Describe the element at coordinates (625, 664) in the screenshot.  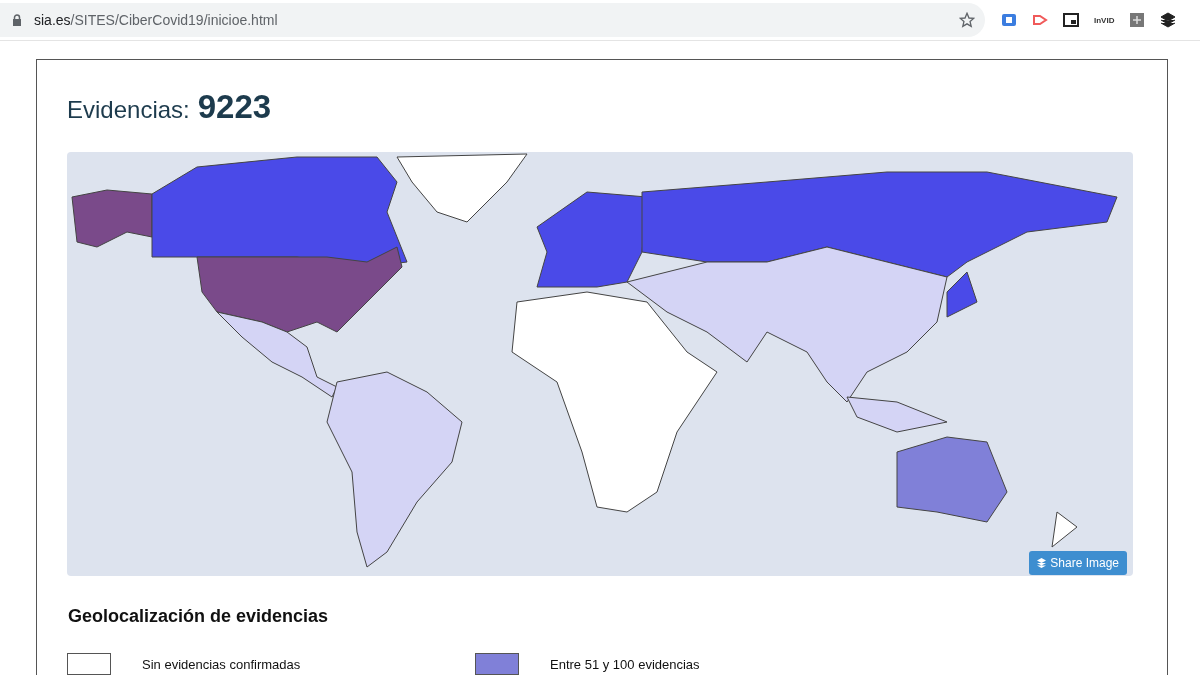
I see `legend-label: Entre 51 y 100 evidencias` at that location.